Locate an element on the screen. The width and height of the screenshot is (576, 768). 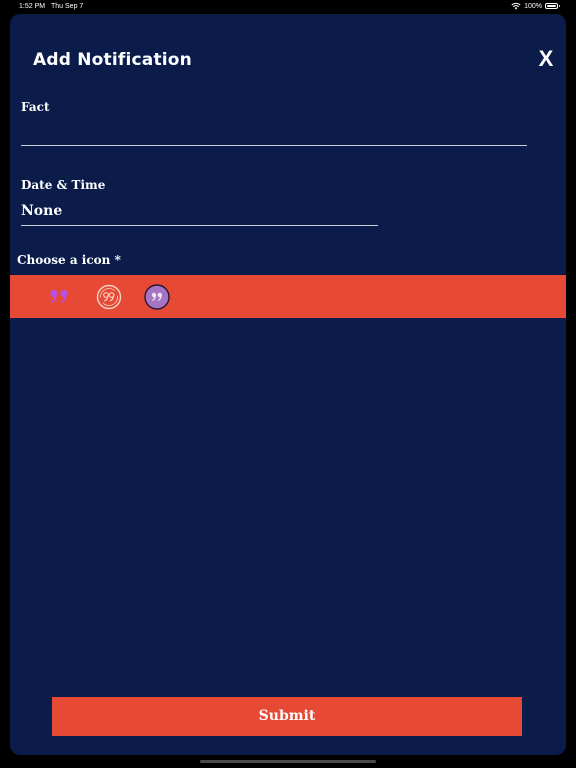
status-indicators: 100% is located at coordinates (535, 6).